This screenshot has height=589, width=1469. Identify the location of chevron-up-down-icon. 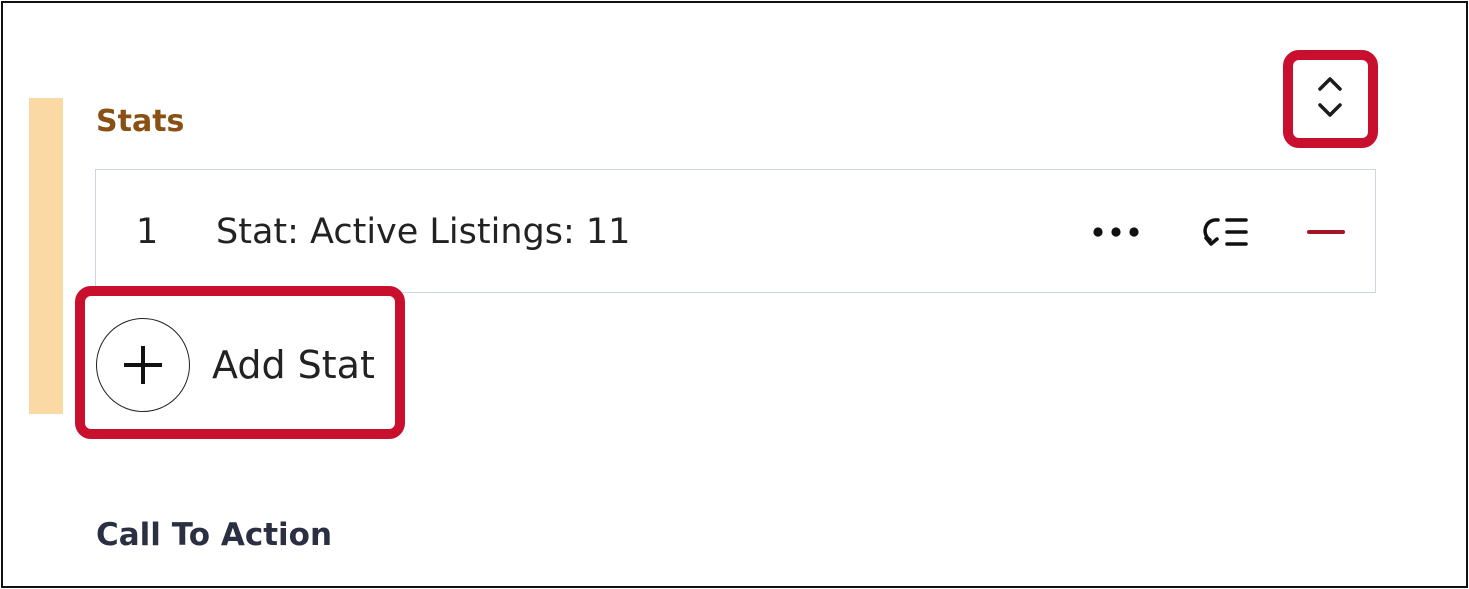
(1330, 97).